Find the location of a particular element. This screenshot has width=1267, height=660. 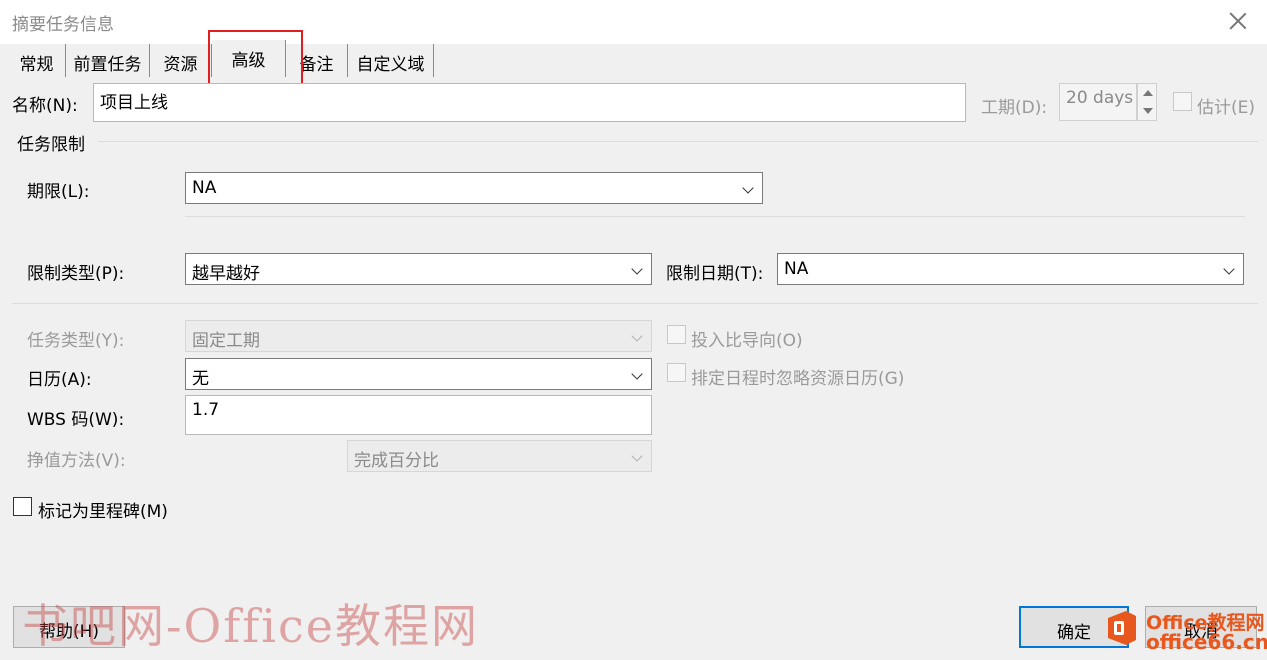

deadline-label: 期限(L): is located at coordinates (58, 192).